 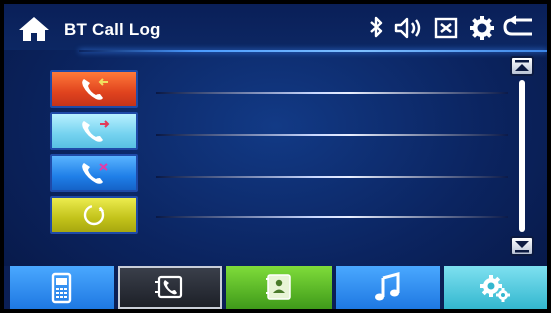 What do you see at coordinates (112, 29) in the screenshot?
I see `page-title: BT Call Log` at bounding box center [112, 29].